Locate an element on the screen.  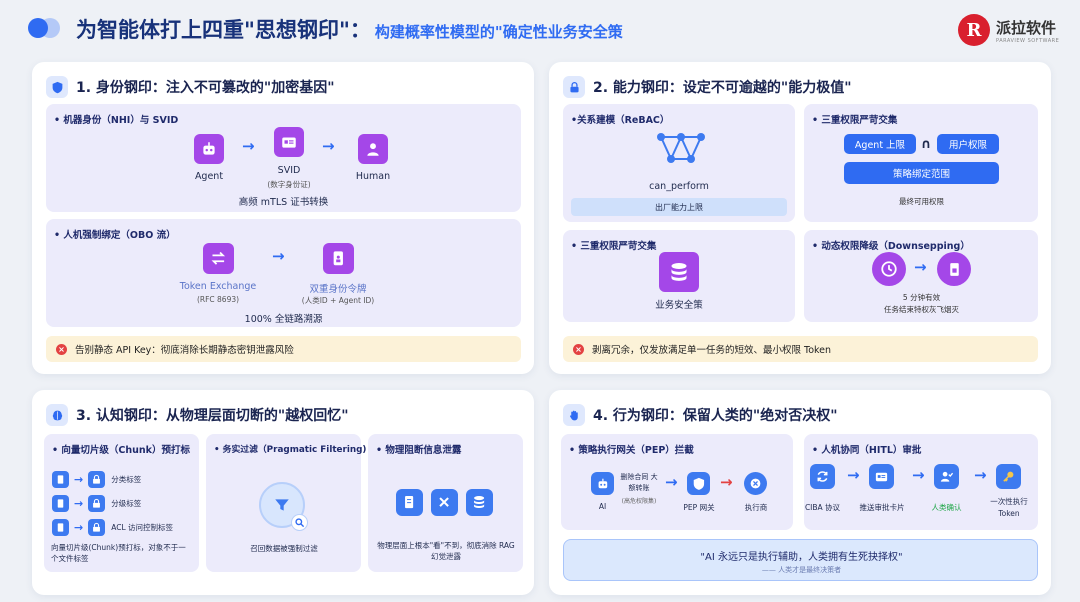
token-exchange-sub: (RFC 8693) is located at coordinates (218, 299).